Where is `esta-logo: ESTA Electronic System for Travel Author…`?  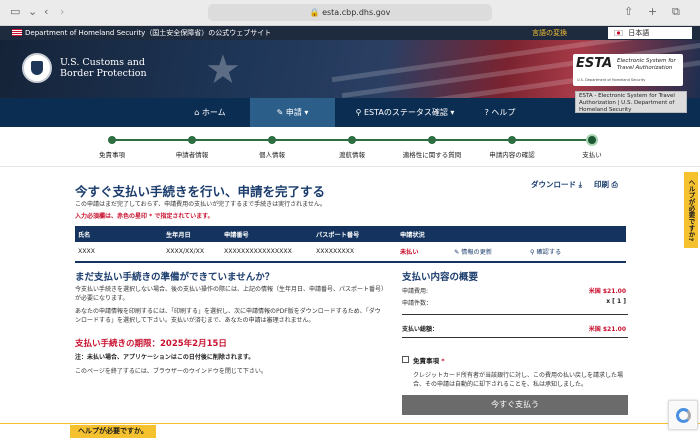
esta-logo: ESTA Electronic System for Travel Author… is located at coordinates (628, 70).